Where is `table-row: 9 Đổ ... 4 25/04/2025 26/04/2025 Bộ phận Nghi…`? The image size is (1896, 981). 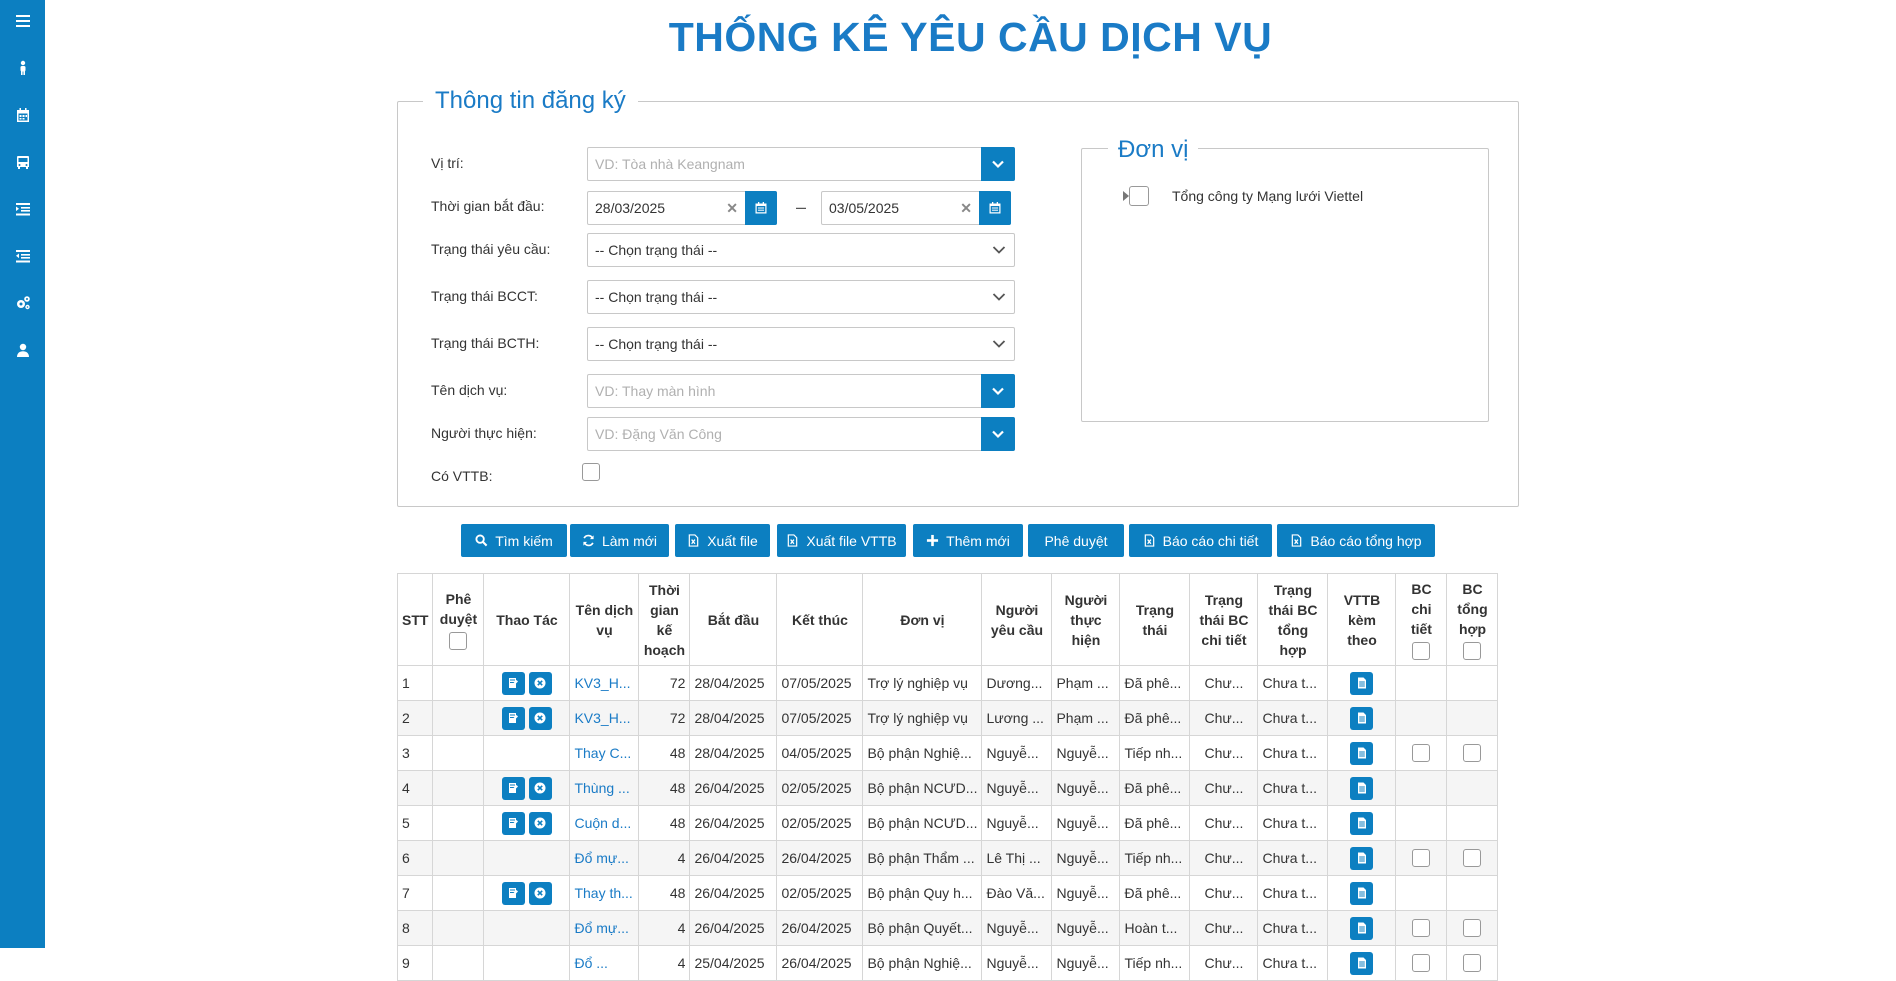 table-row: 9 Đổ ... 4 25/04/2025 26/04/2025 Bộ phận Nghi… is located at coordinates (947, 963).